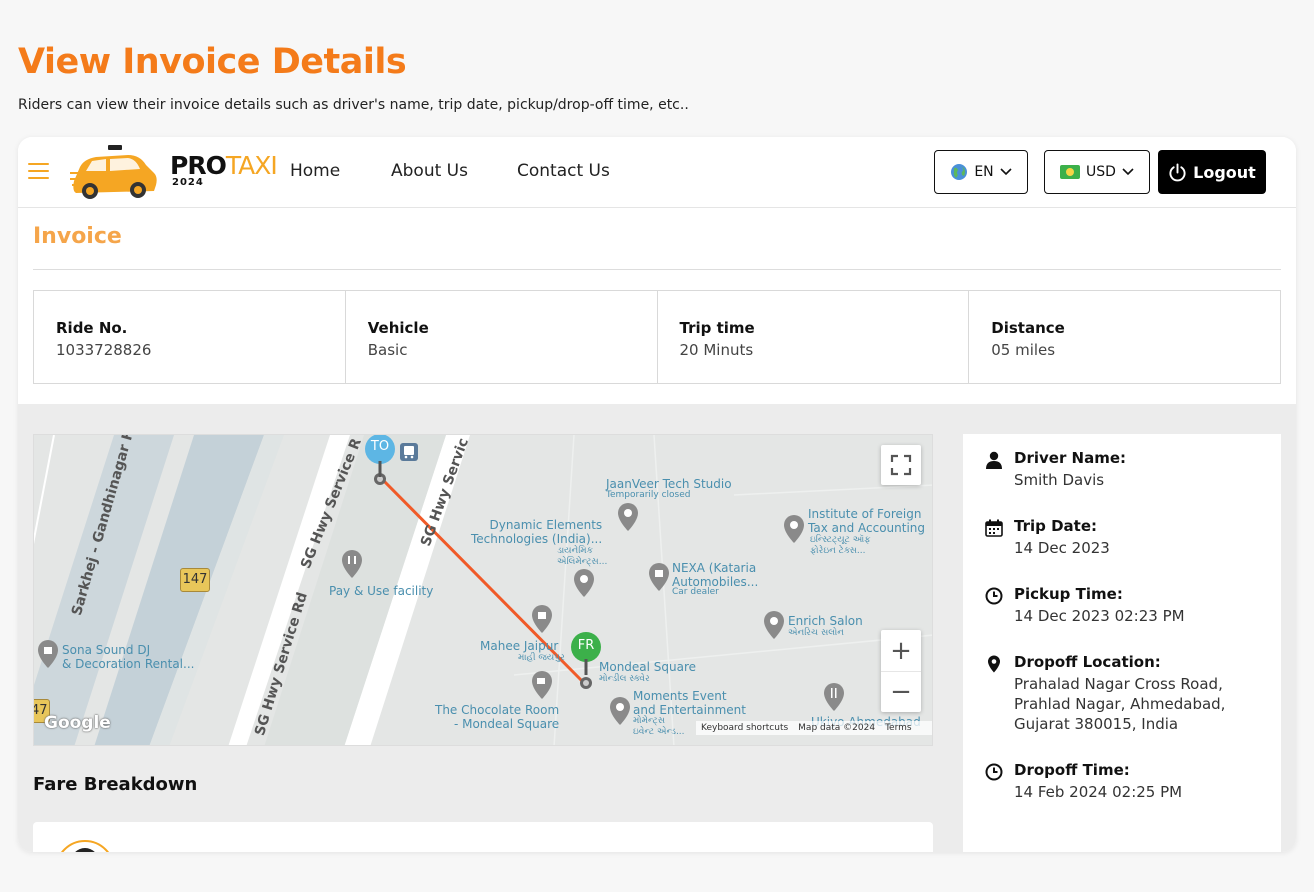  I want to click on map-data-label: Map data ©2024, so click(837, 728).